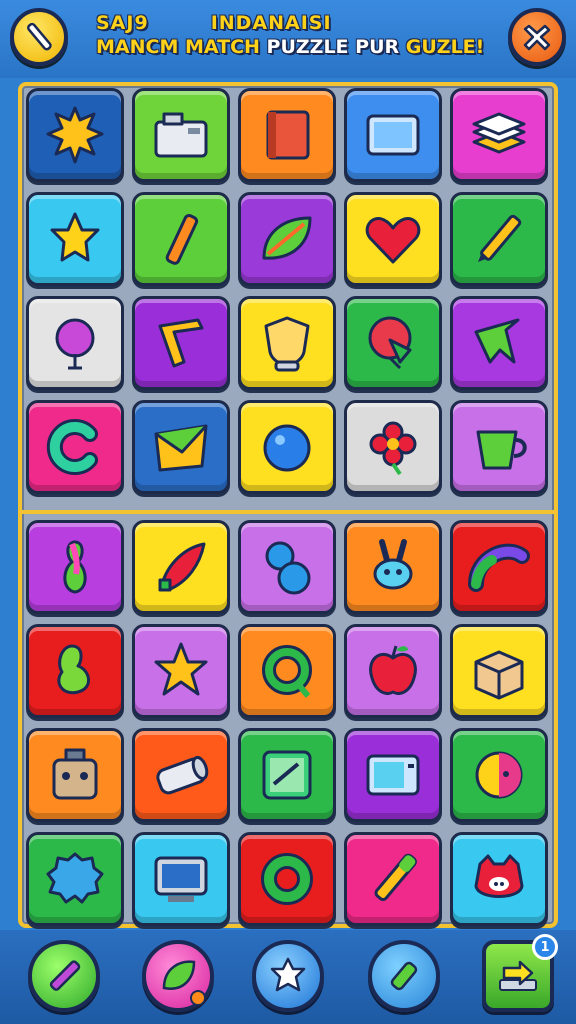 The image size is (576, 1024). I want to click on envelope-icon, so click(181, 448).